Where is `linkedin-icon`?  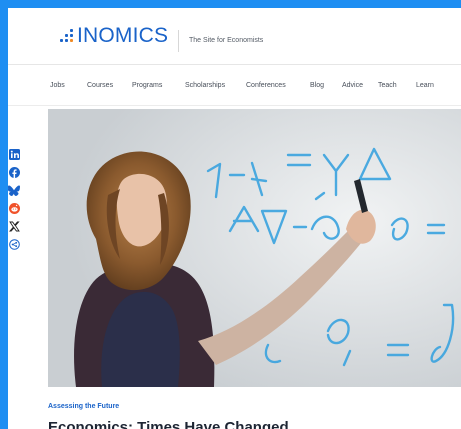 linkedin-icon is located at coordinates (14, 154).